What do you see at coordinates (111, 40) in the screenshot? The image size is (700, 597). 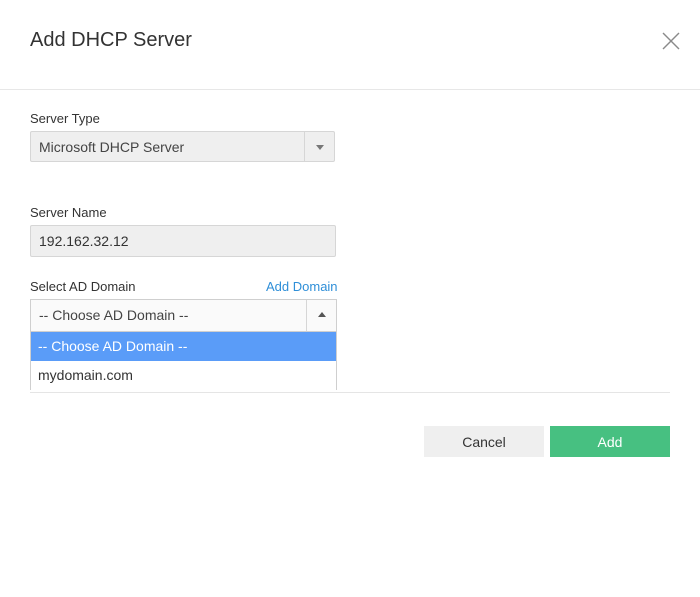 I see `dialog-title: Add DHCP Server` at bounding box center [111, 40].